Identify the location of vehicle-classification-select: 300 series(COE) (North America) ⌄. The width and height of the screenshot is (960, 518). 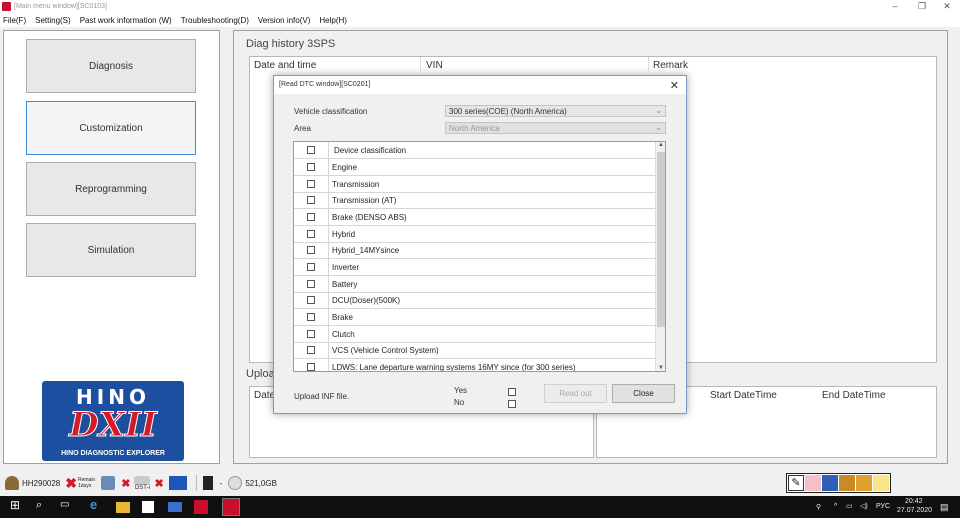
(555, 111).